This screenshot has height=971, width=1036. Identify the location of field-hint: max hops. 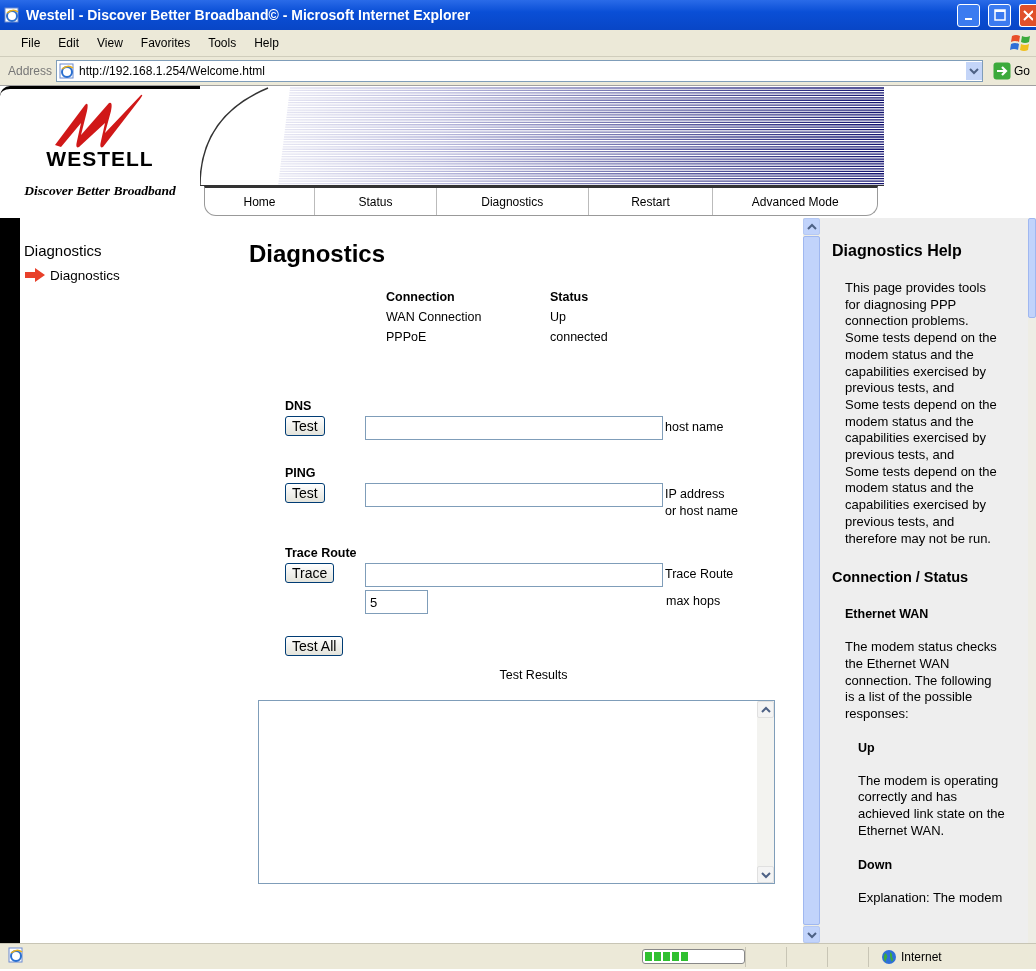
(693, 601).